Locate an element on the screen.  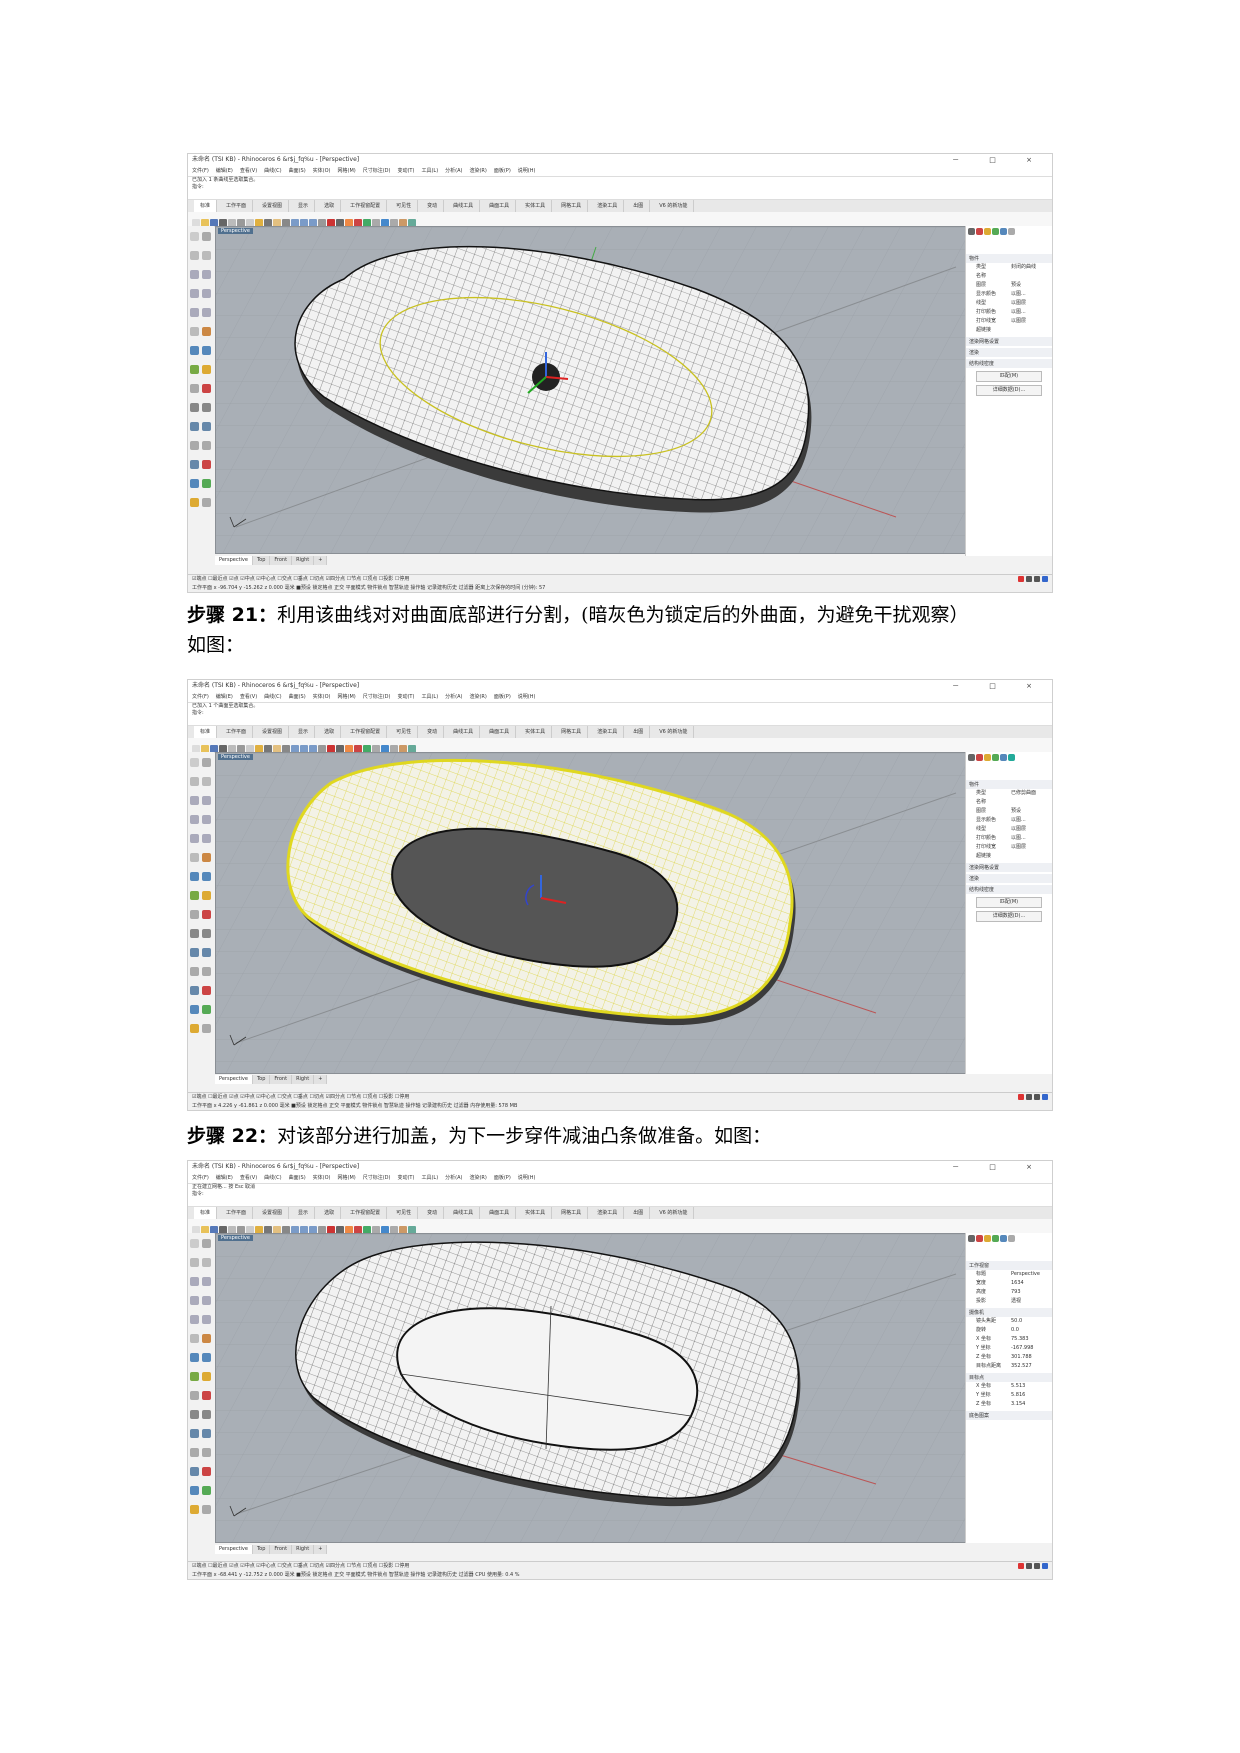
add-viewport-tab: + is located at coordinates (321, 1079).